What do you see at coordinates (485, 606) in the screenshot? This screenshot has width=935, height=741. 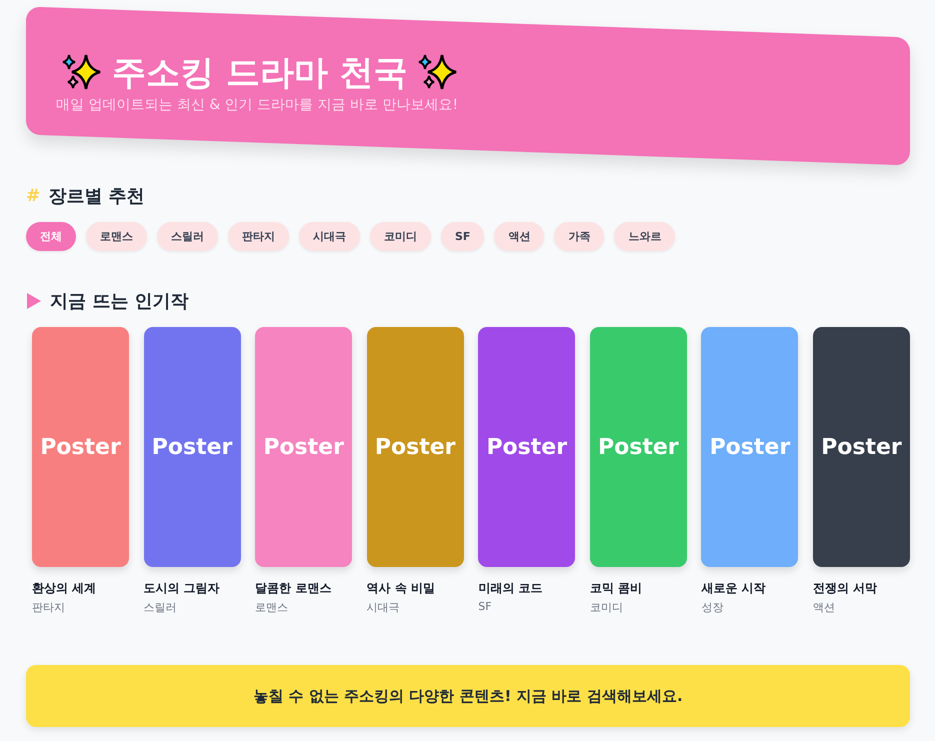 I see `drama-genre: SF` at bounding box center [485, 606].